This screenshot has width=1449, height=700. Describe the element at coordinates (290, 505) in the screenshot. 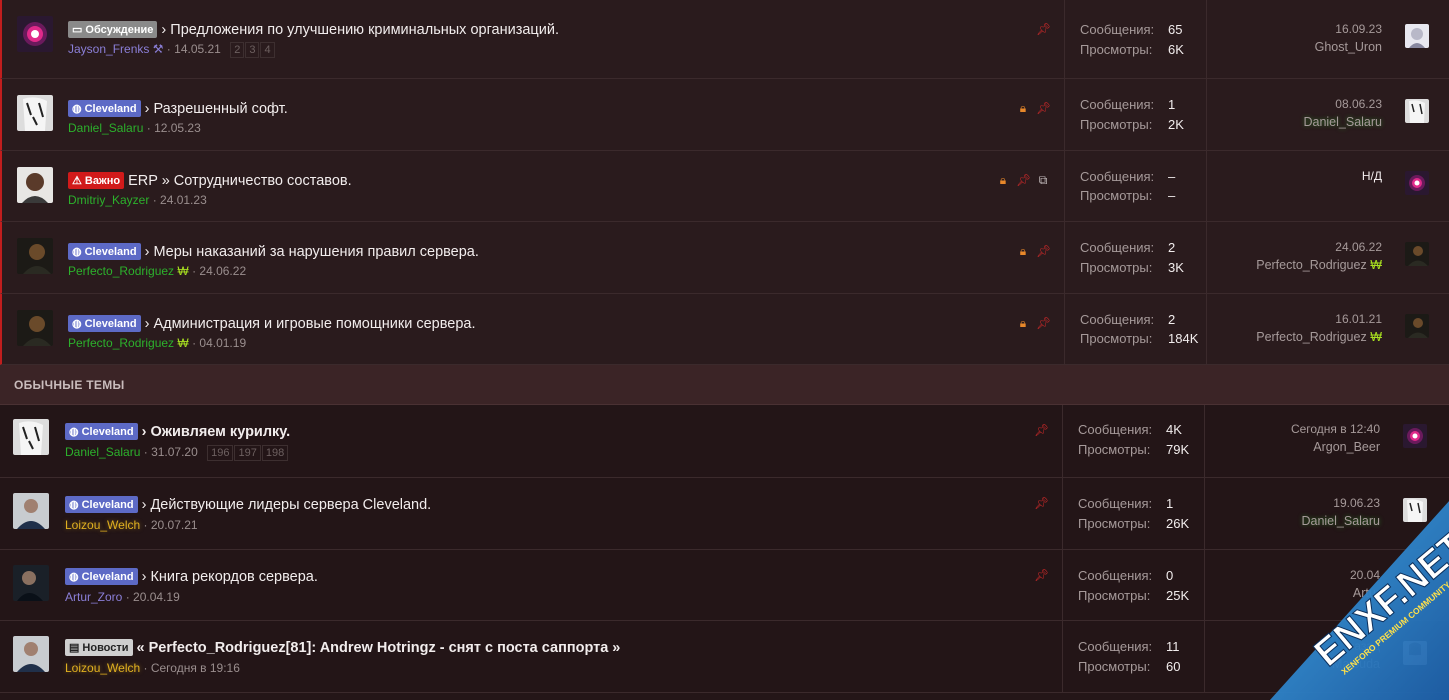

I see `thread-title-link: Действующие лидеры сервера Cleveland.` at that location.